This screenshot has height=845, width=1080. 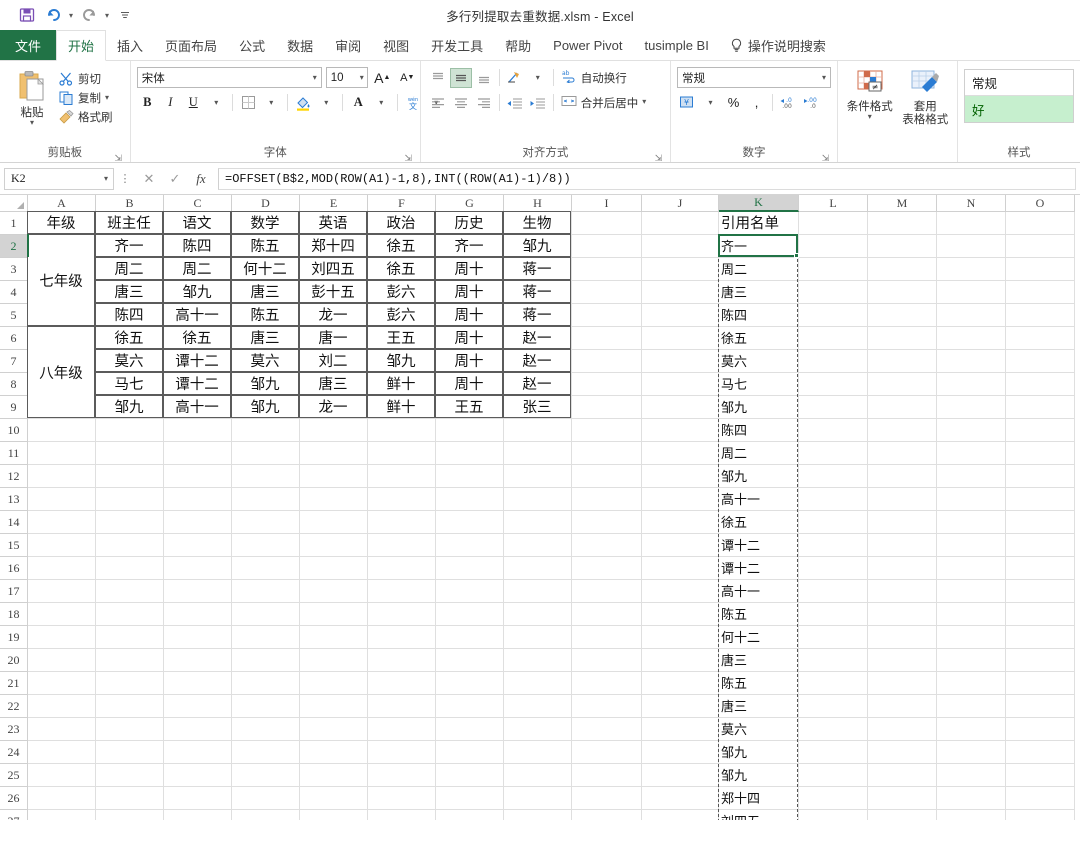 What do you see at coordinates (106, 178) in the screenshot?
I see `name-box-dropdown-icon: ▾` at bounding box center [106, 178].